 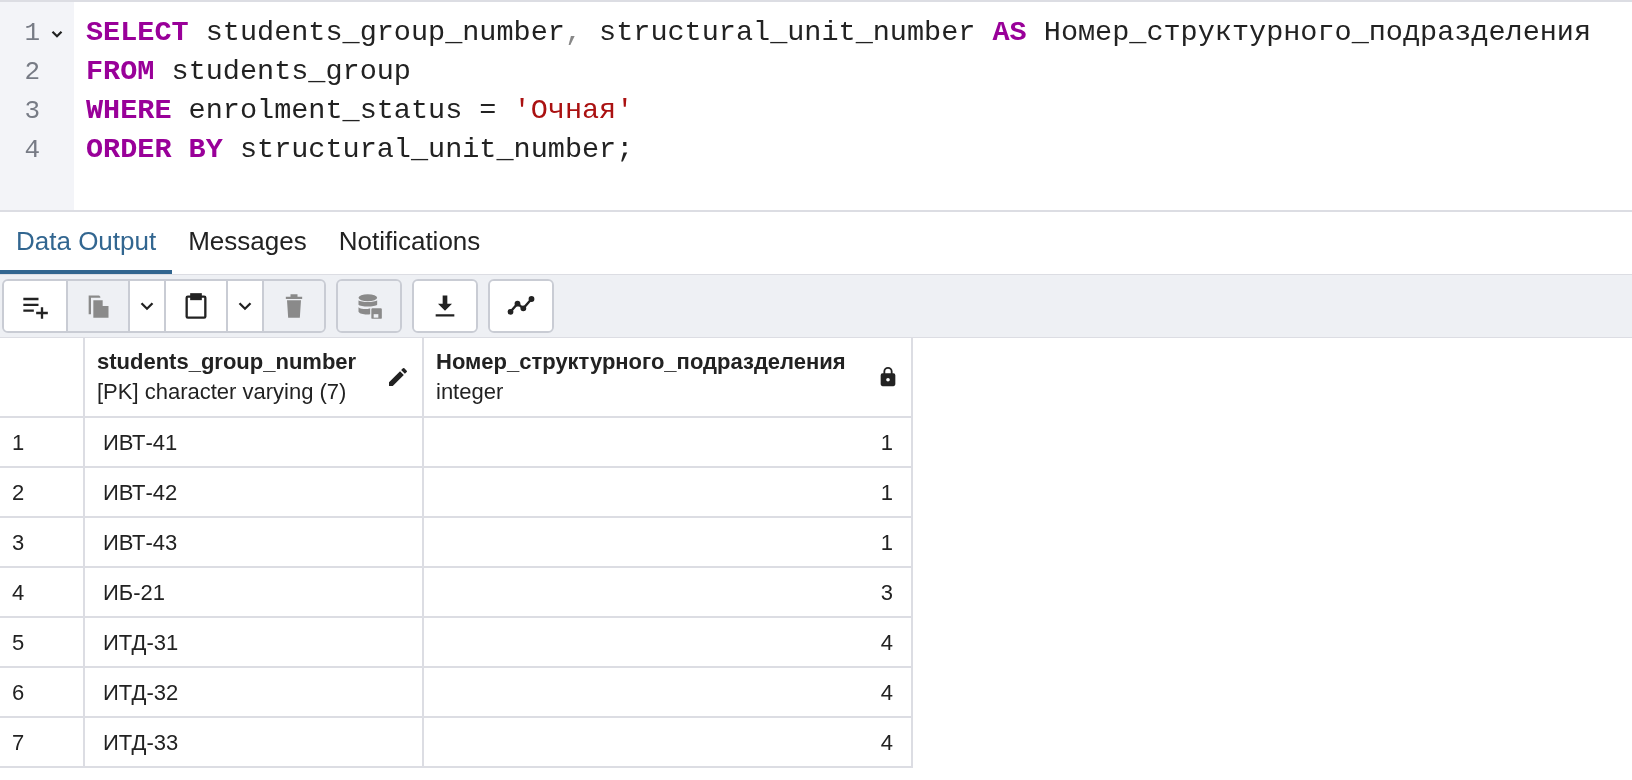 What do you see at coordinates (360, 150) in the screenshot?
I see `code-line: ORDER BY structural_unit_number;` at bounding box center [360, 150].